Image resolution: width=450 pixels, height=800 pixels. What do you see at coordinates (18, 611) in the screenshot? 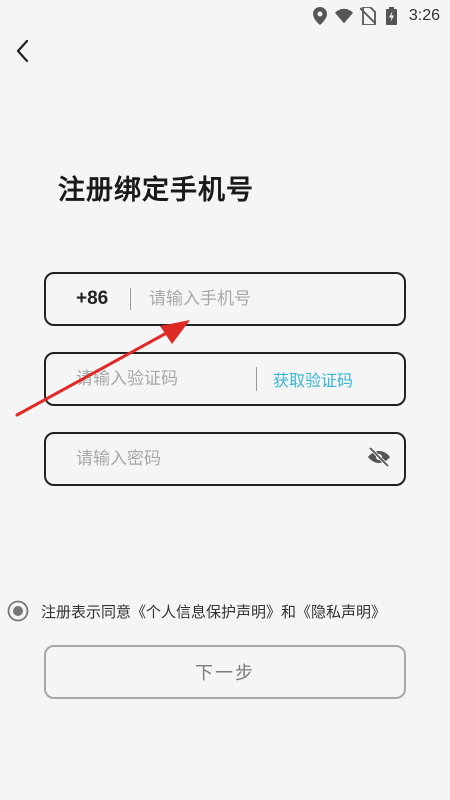
I see `agreement-radio` at bounding box center [18, 611].